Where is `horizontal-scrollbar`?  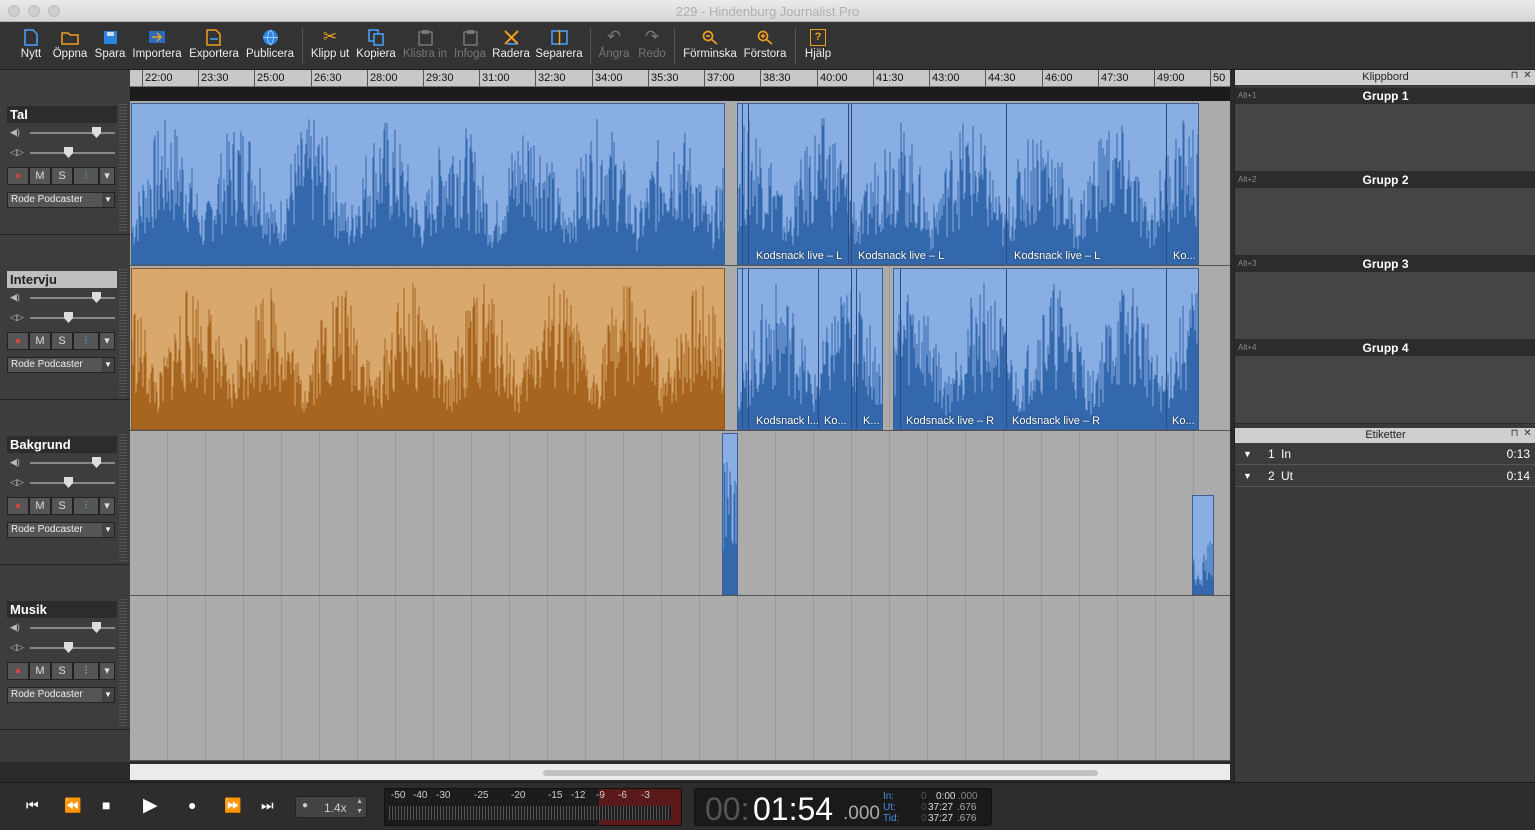
horizontal-scrollbar is located at coordinates (680, 772).